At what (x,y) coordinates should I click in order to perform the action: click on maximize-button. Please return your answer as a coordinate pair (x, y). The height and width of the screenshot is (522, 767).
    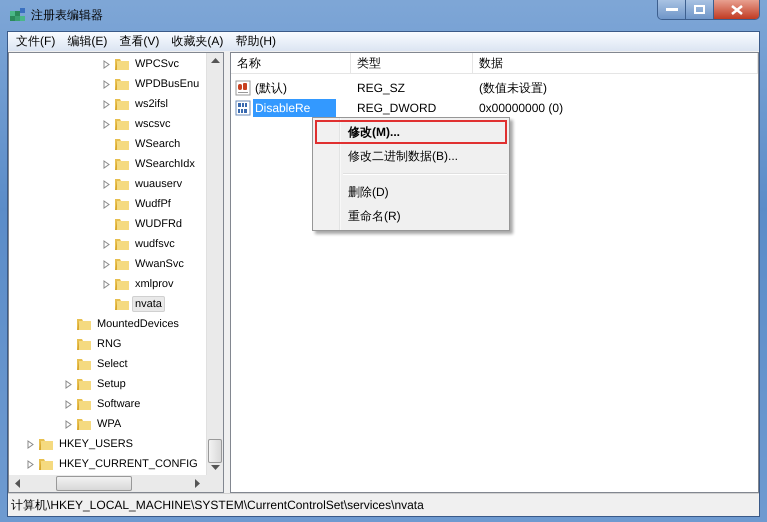
    Looking at the image, I should click on (700, 9).